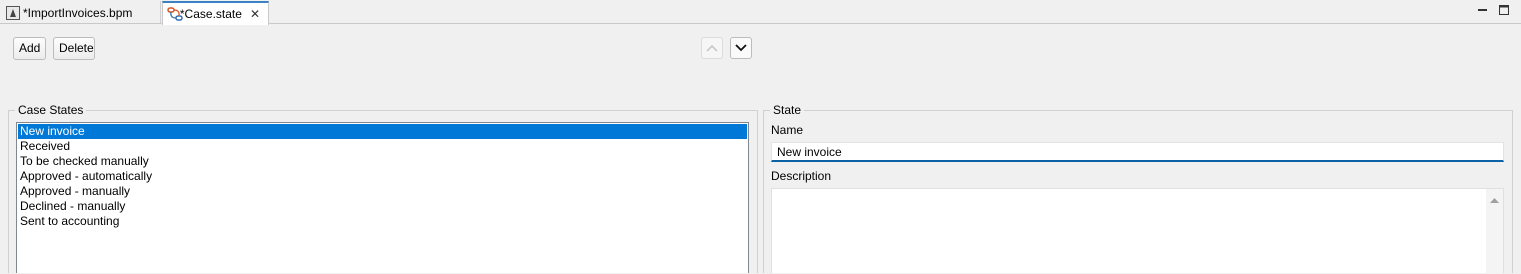 This screenshot has height=274, width=1521. Describe the element at coordinates (382, 146) in the screenshot. I see `list-item: Received` at that location.